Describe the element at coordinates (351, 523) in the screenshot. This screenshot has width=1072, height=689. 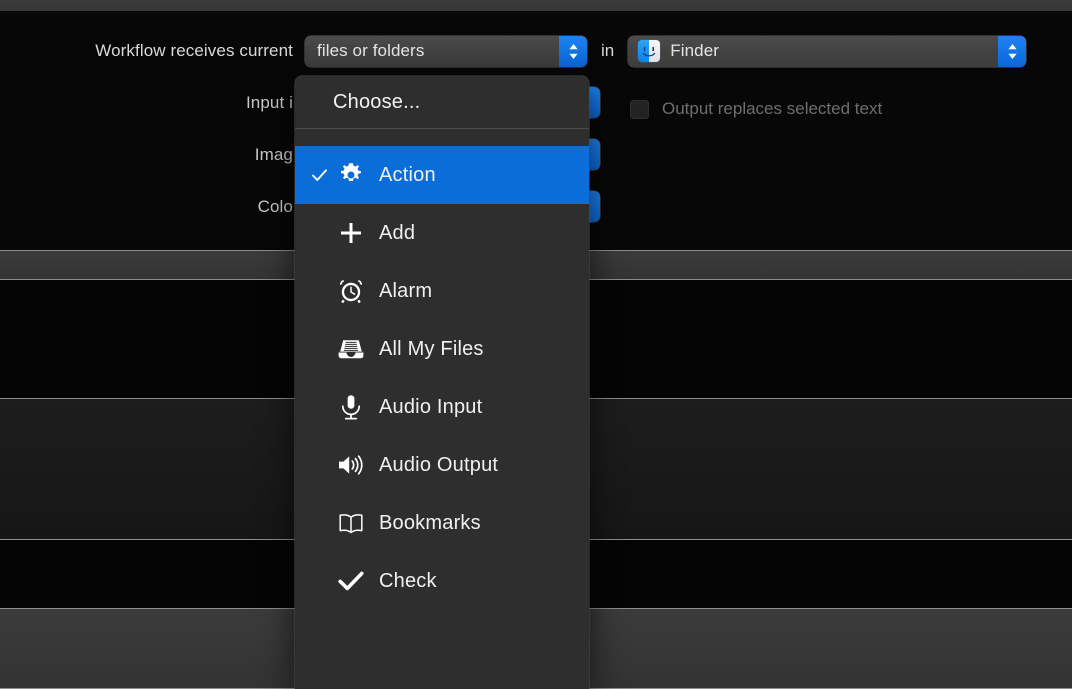
I see `open-book-icon` at that location.